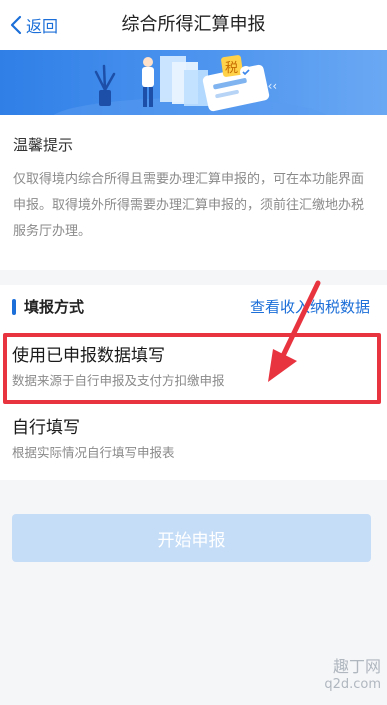 This screenshot has height=705, width=387. What do you see at coordinates (14, 307) in the screenshot?
I see `section-accent-bar` at bounding box center [14, 307].